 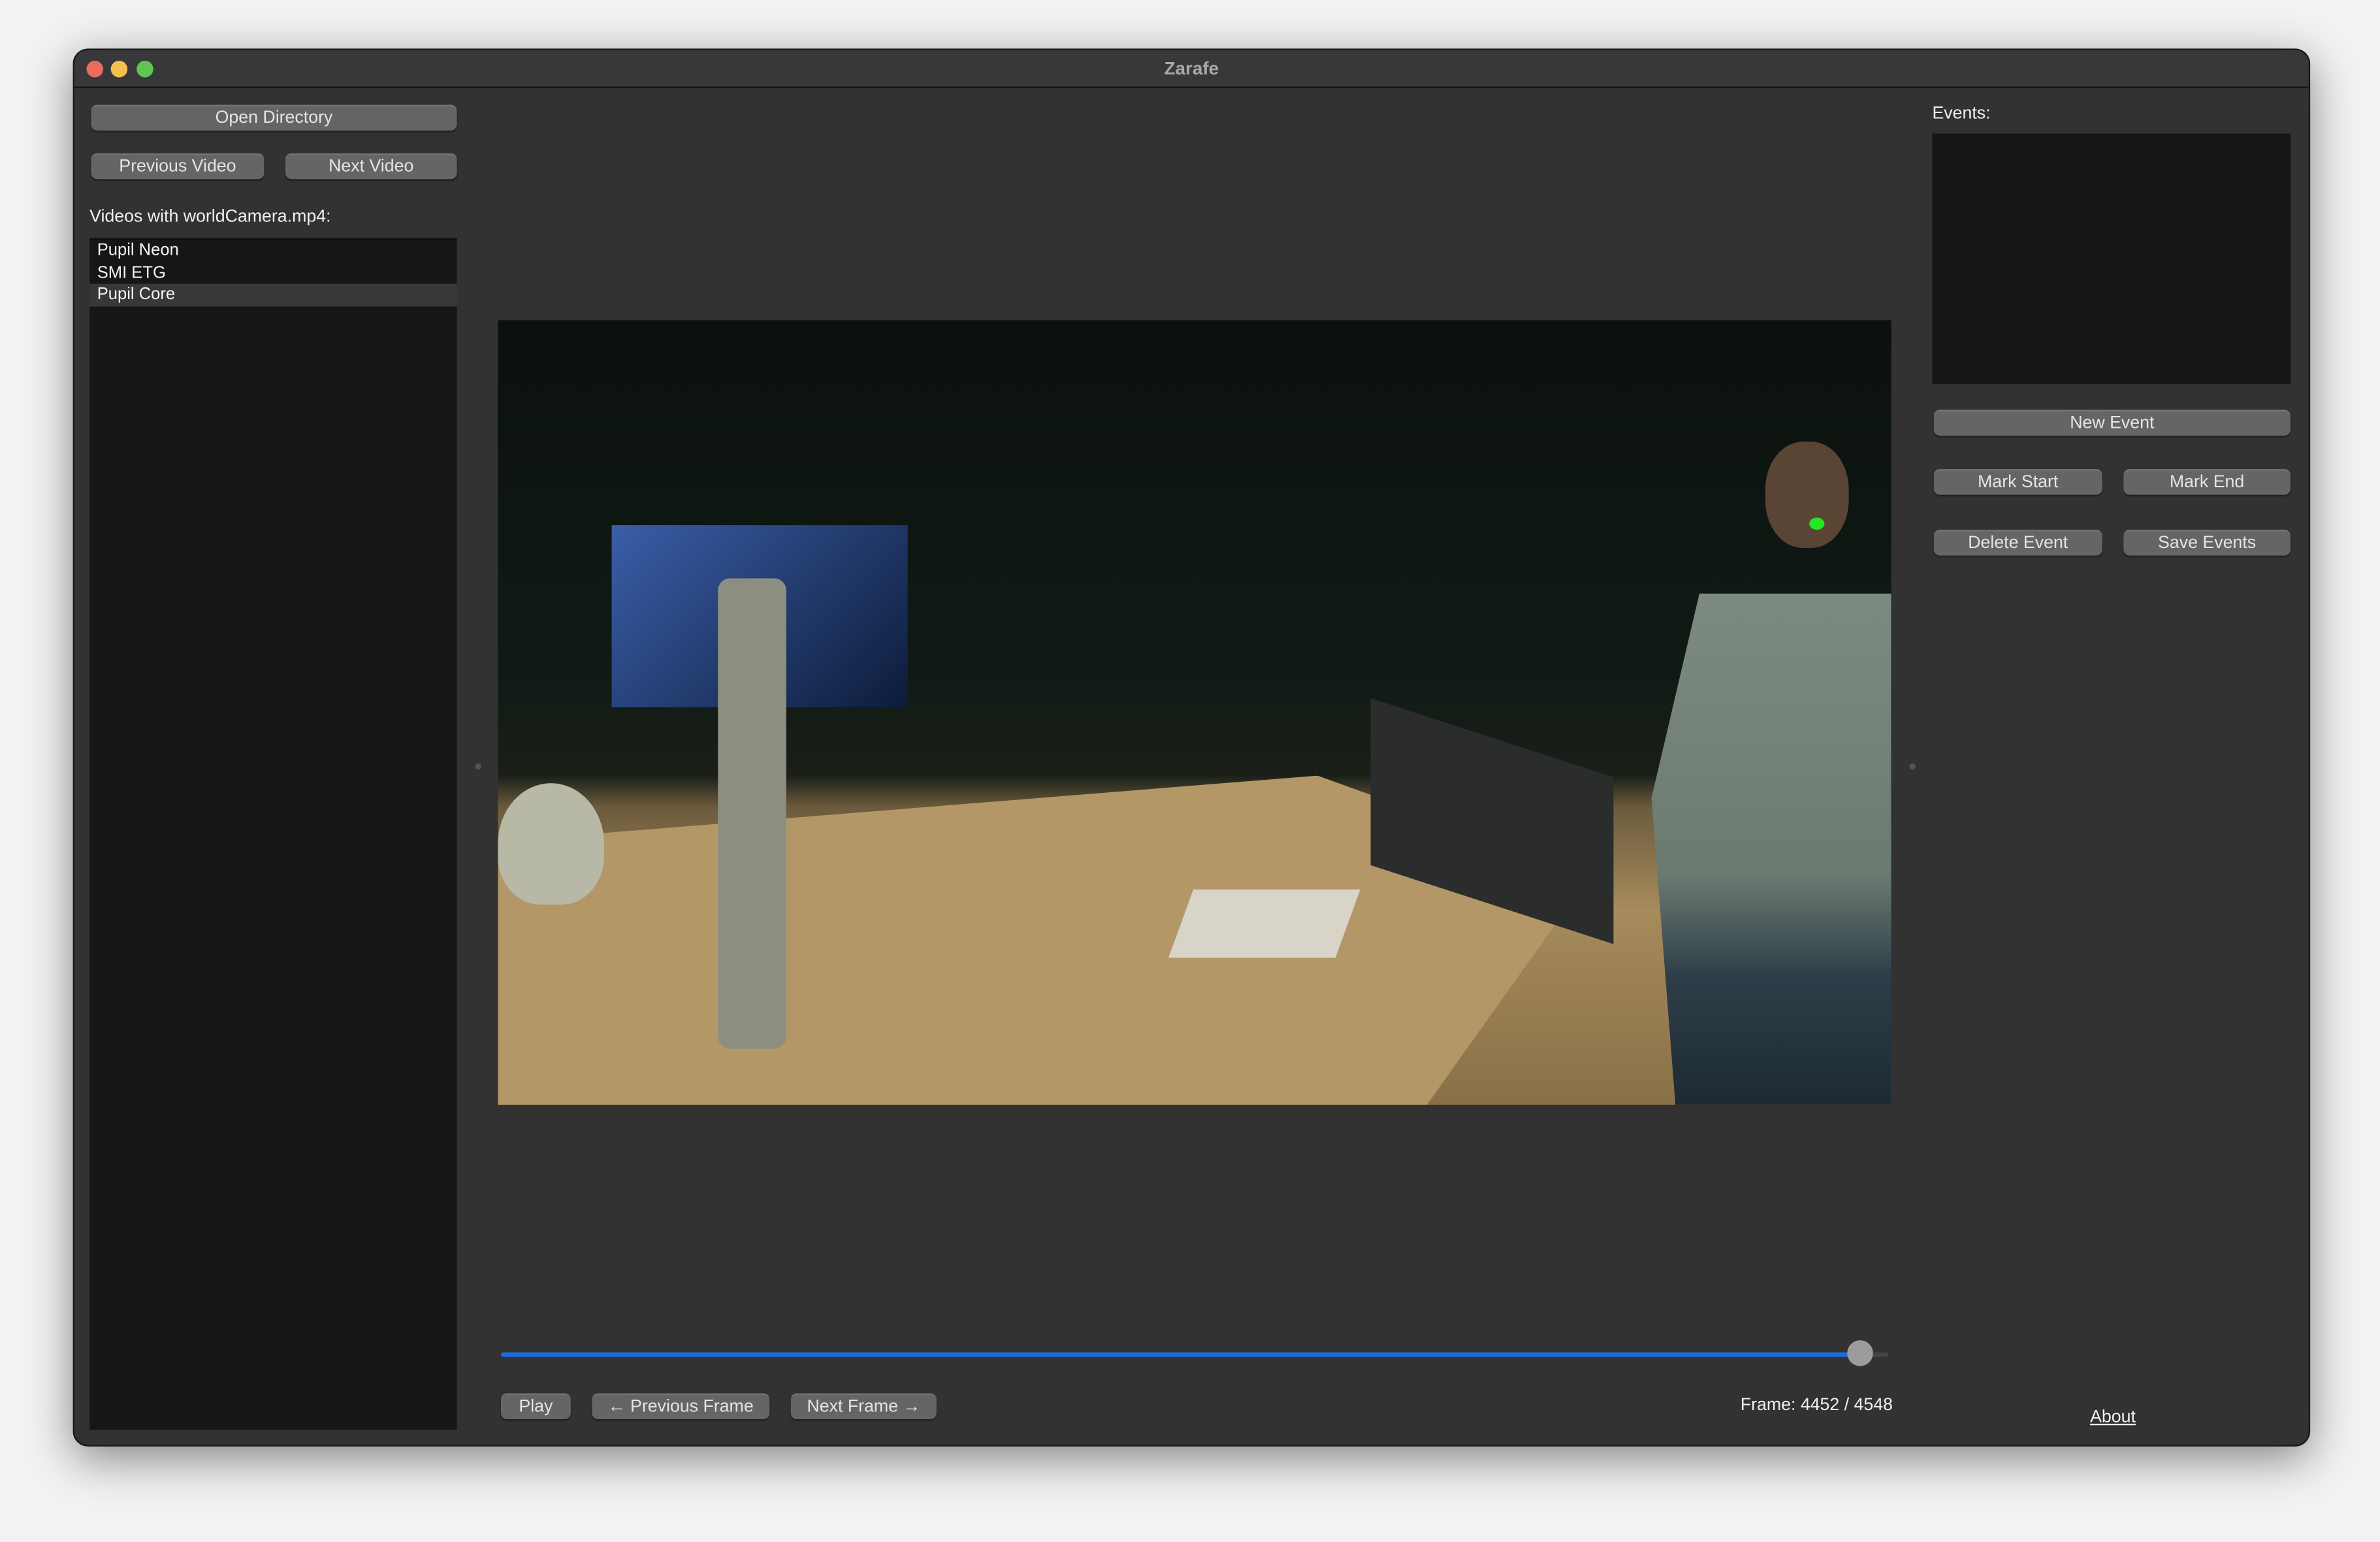 What do you see at coordinates (2111, 258) in the screenshot?
I see `events-list` at bounding box center [2111, 258].